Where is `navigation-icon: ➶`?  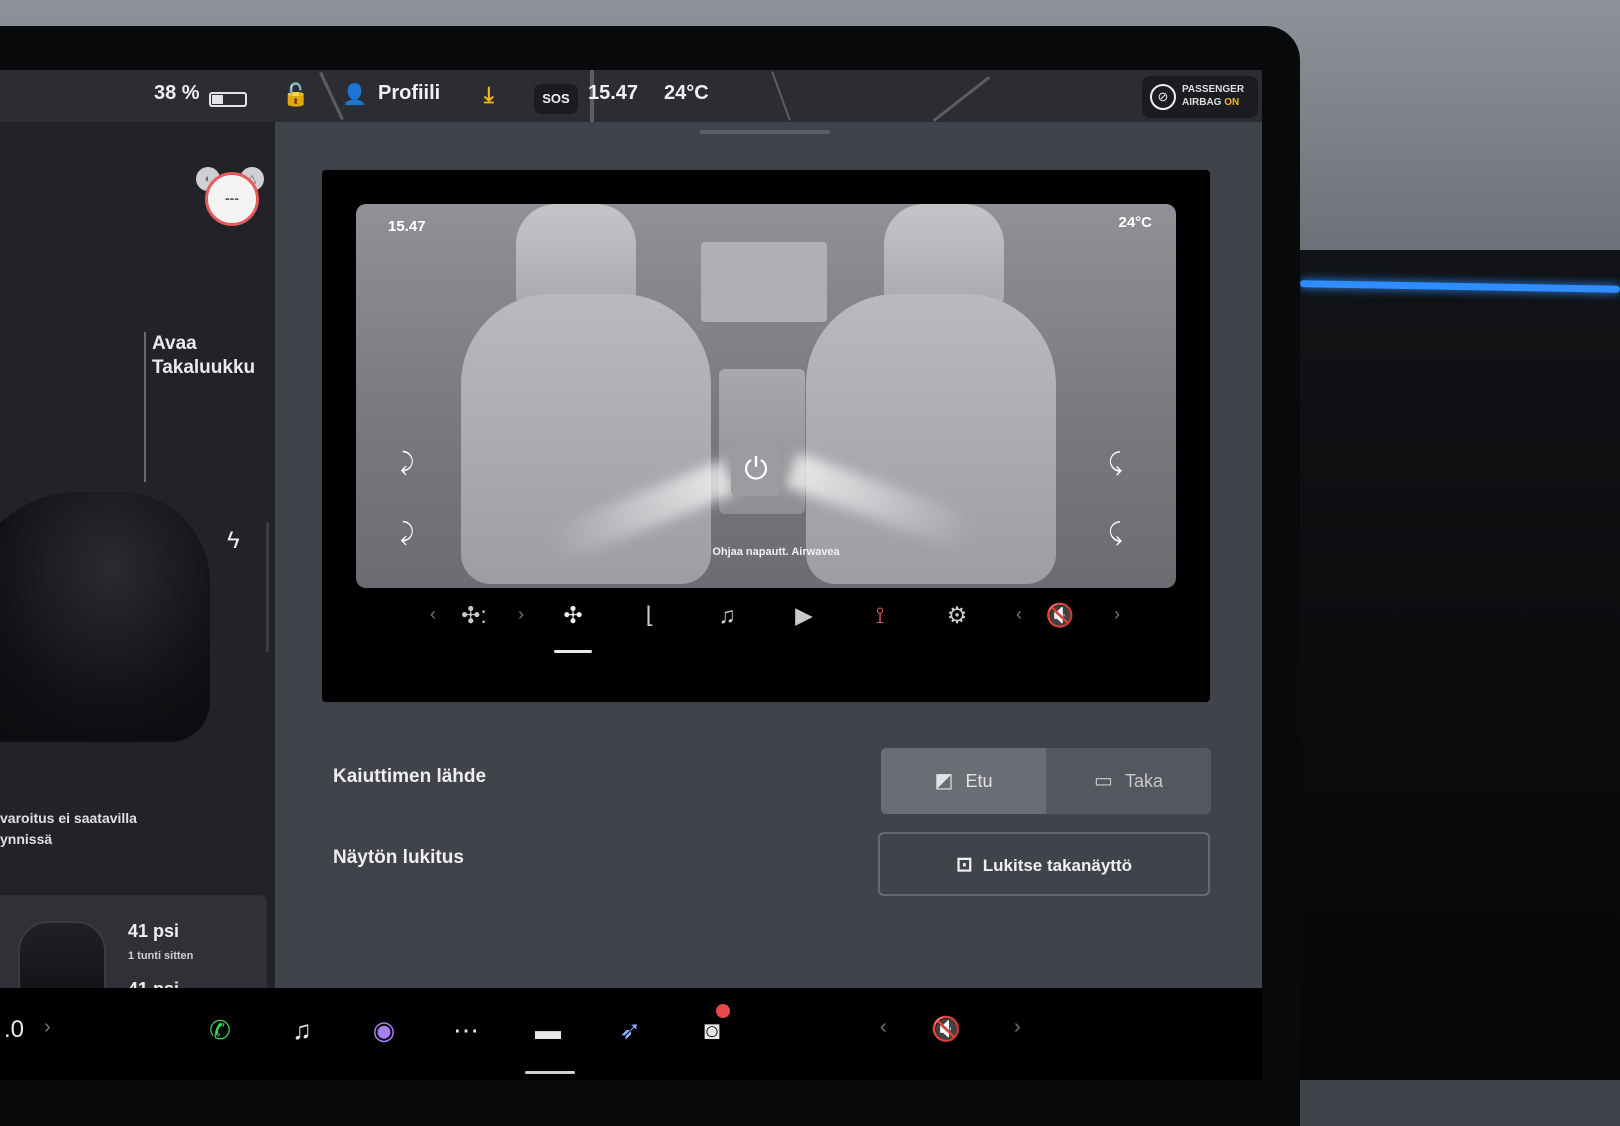 navigation-icon: ➶ is located at coordinates (630, 1030).